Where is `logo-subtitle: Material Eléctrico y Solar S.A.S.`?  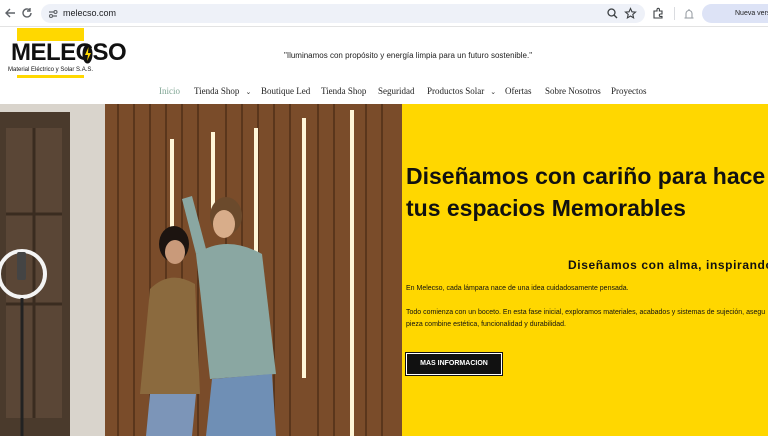 logo-subtitle: Material Eléctrico y Solar S.A.S. is located at coordinates (51, 70).